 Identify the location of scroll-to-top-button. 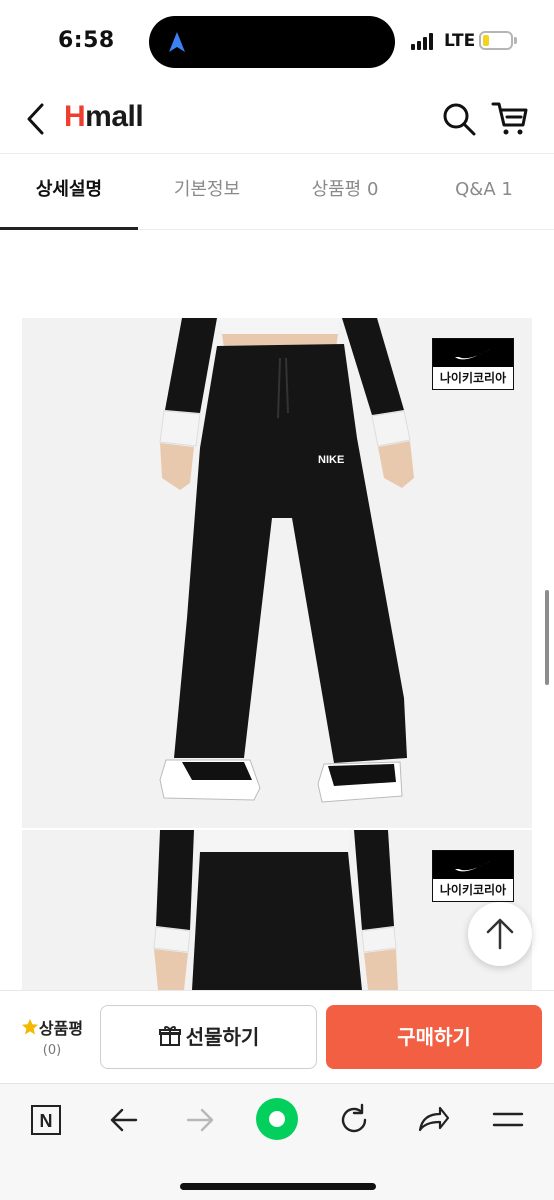
(500, 934).